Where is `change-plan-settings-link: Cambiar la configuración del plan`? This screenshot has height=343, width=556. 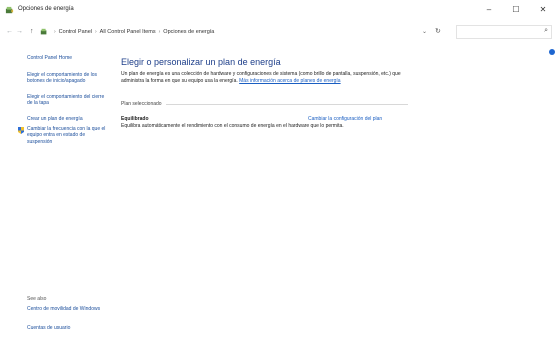 change-plan-settings-link: Cambiar la configuración del plan is located at coordinates (345, 119).